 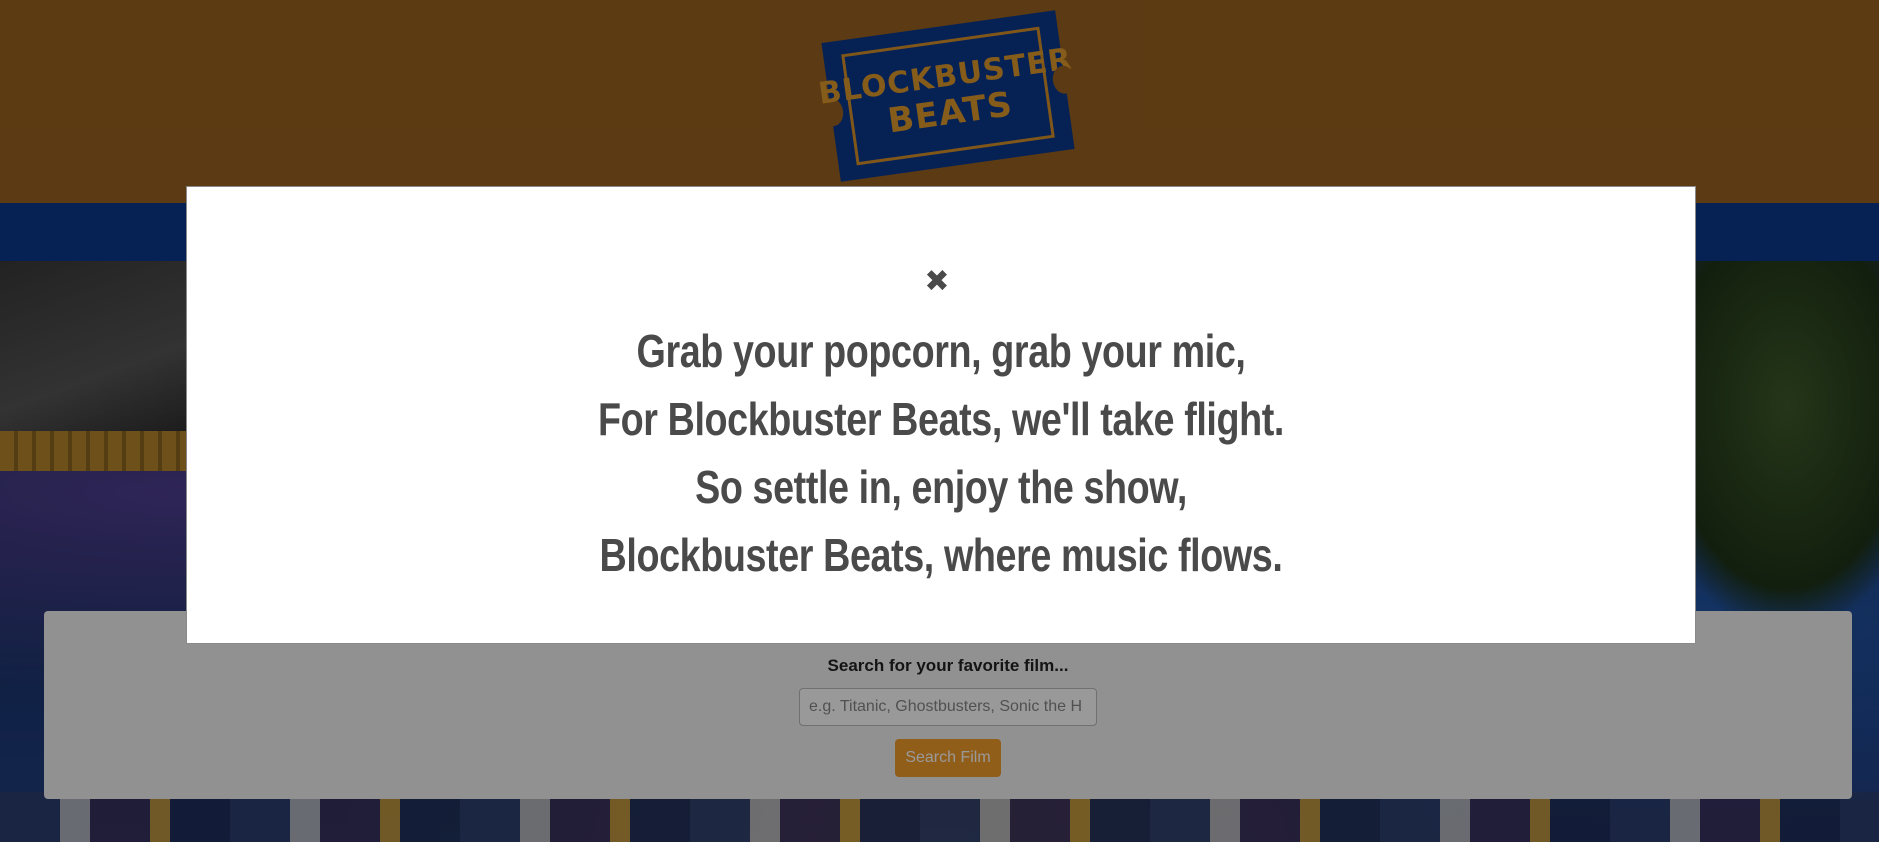 I want to click on close-icon: ✖, so click(x=937, y=282).